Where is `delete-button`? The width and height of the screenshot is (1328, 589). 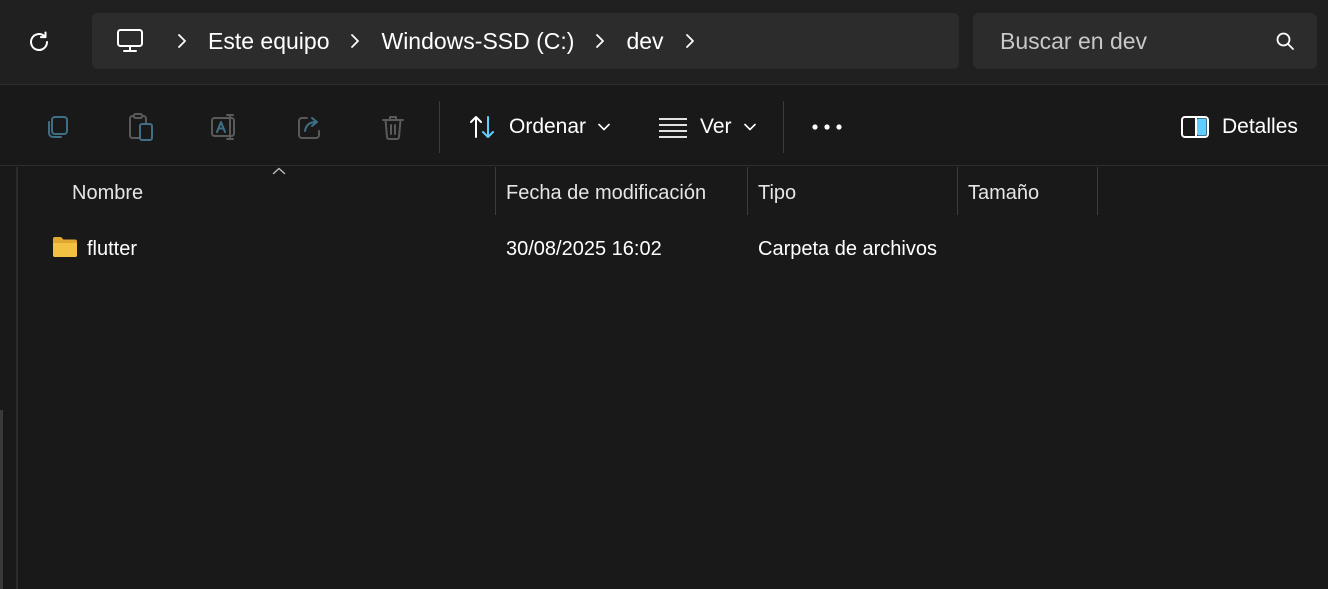
delete-button is located at coordinates (393, 127).